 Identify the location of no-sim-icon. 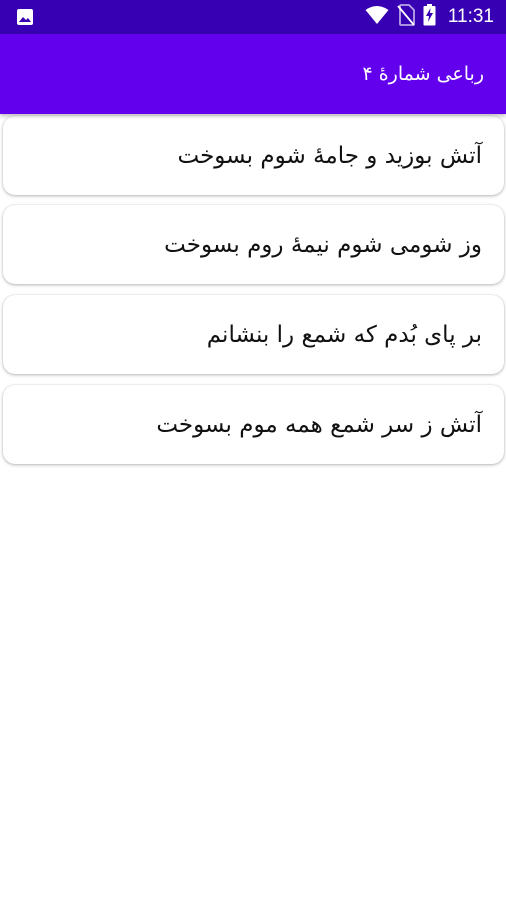
(406, 17).